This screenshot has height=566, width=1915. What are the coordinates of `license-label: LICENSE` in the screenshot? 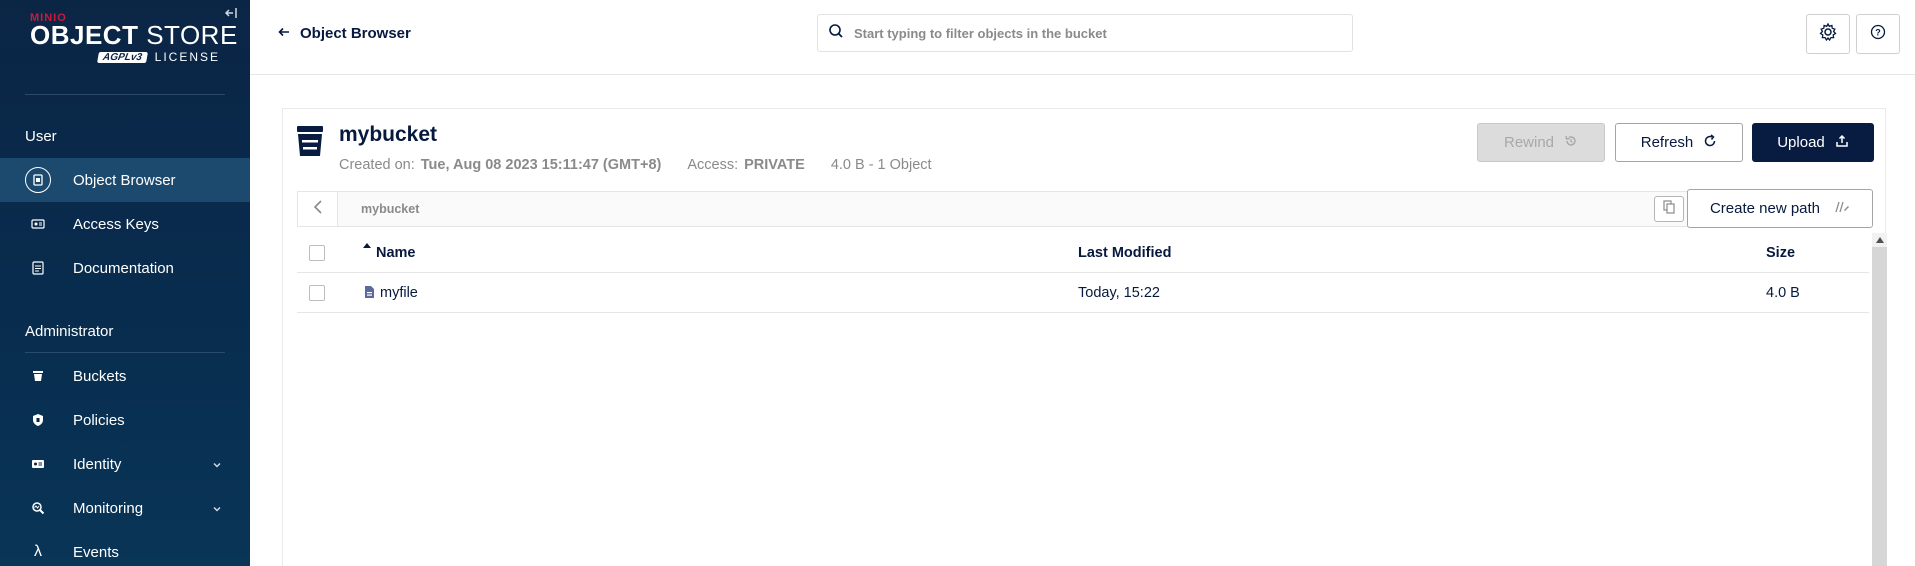 It's located at (187, 57).